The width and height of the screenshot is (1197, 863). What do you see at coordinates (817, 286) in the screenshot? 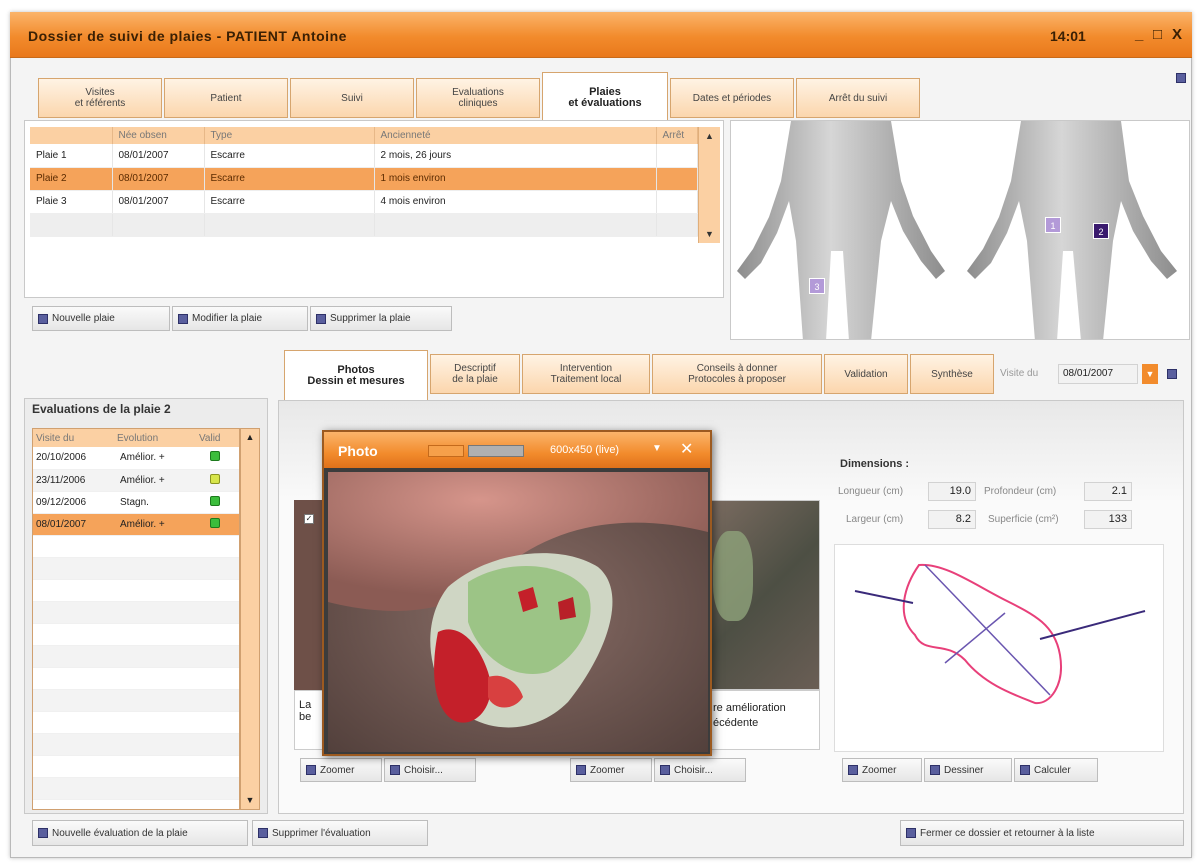
I see `wound-marker: 3` at bounding box center [817, 286].